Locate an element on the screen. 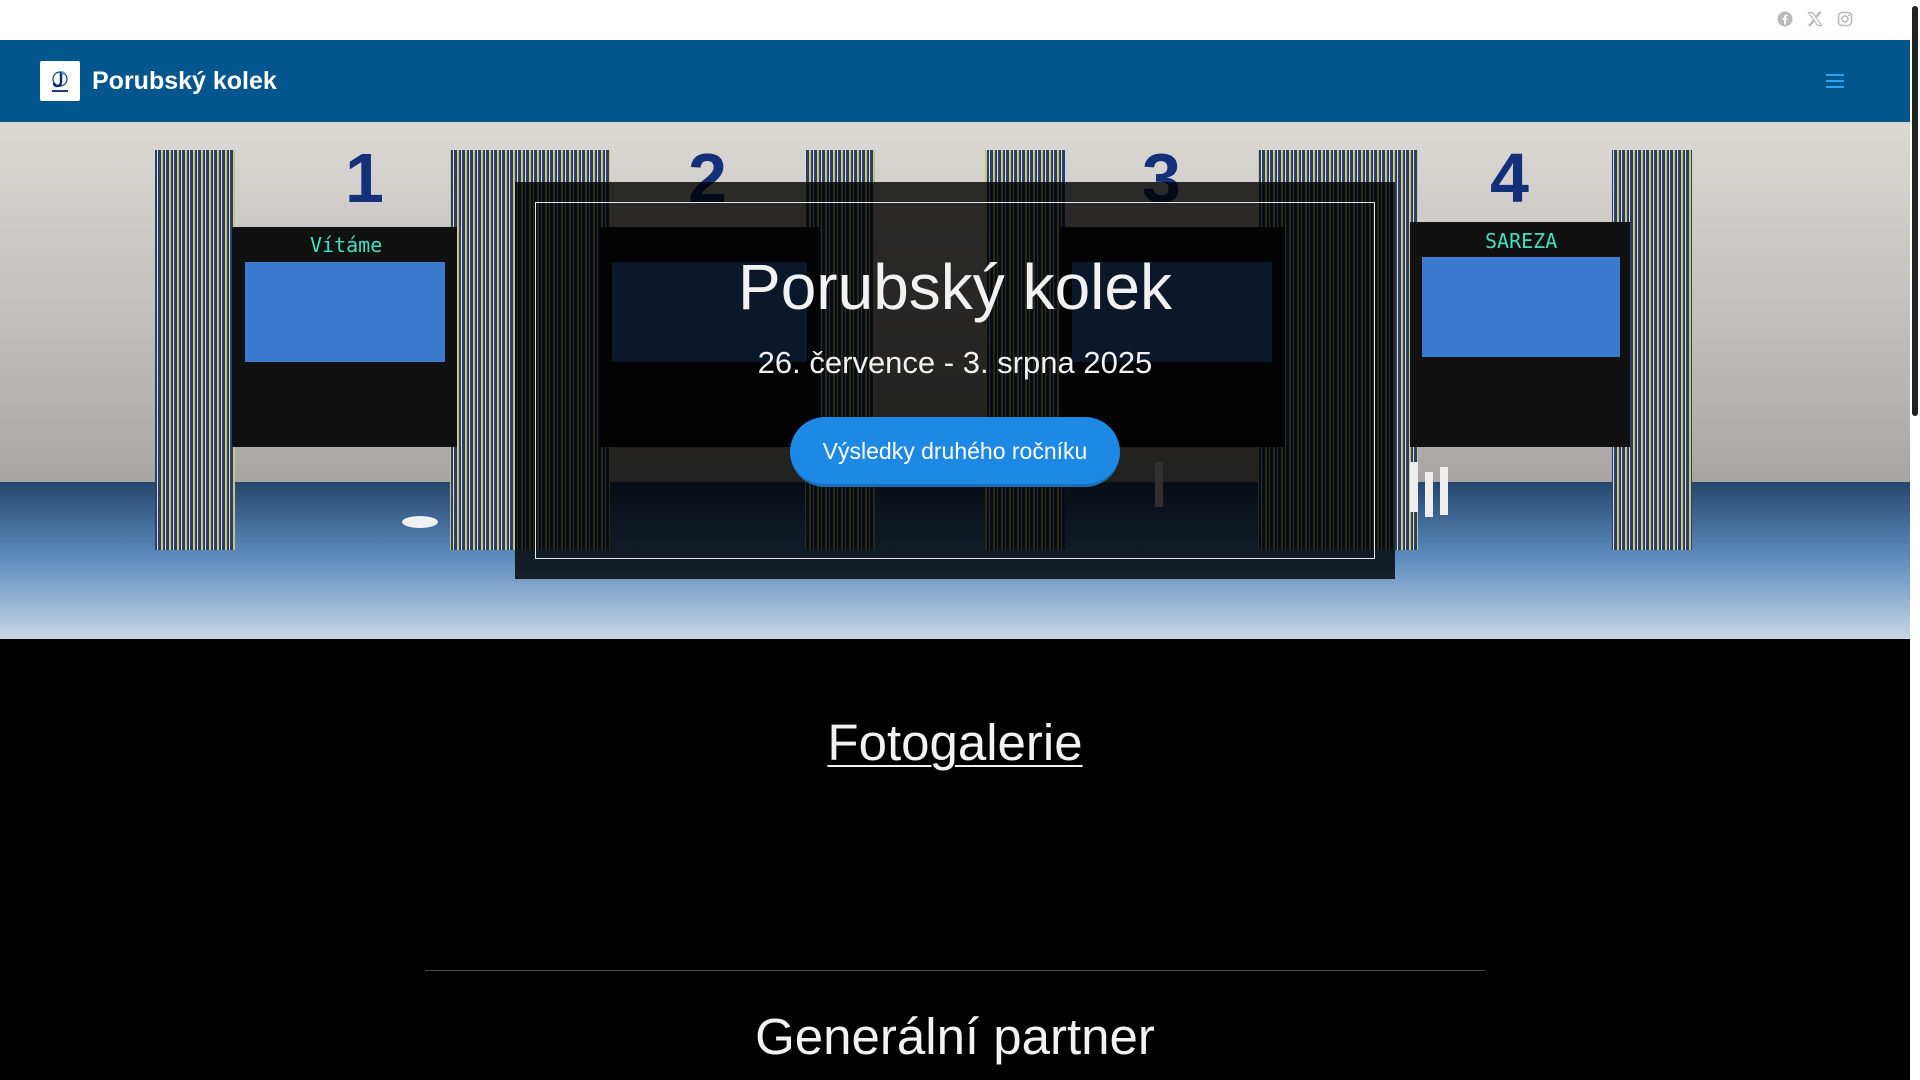  social-links is located at coordinates (1815, 19).